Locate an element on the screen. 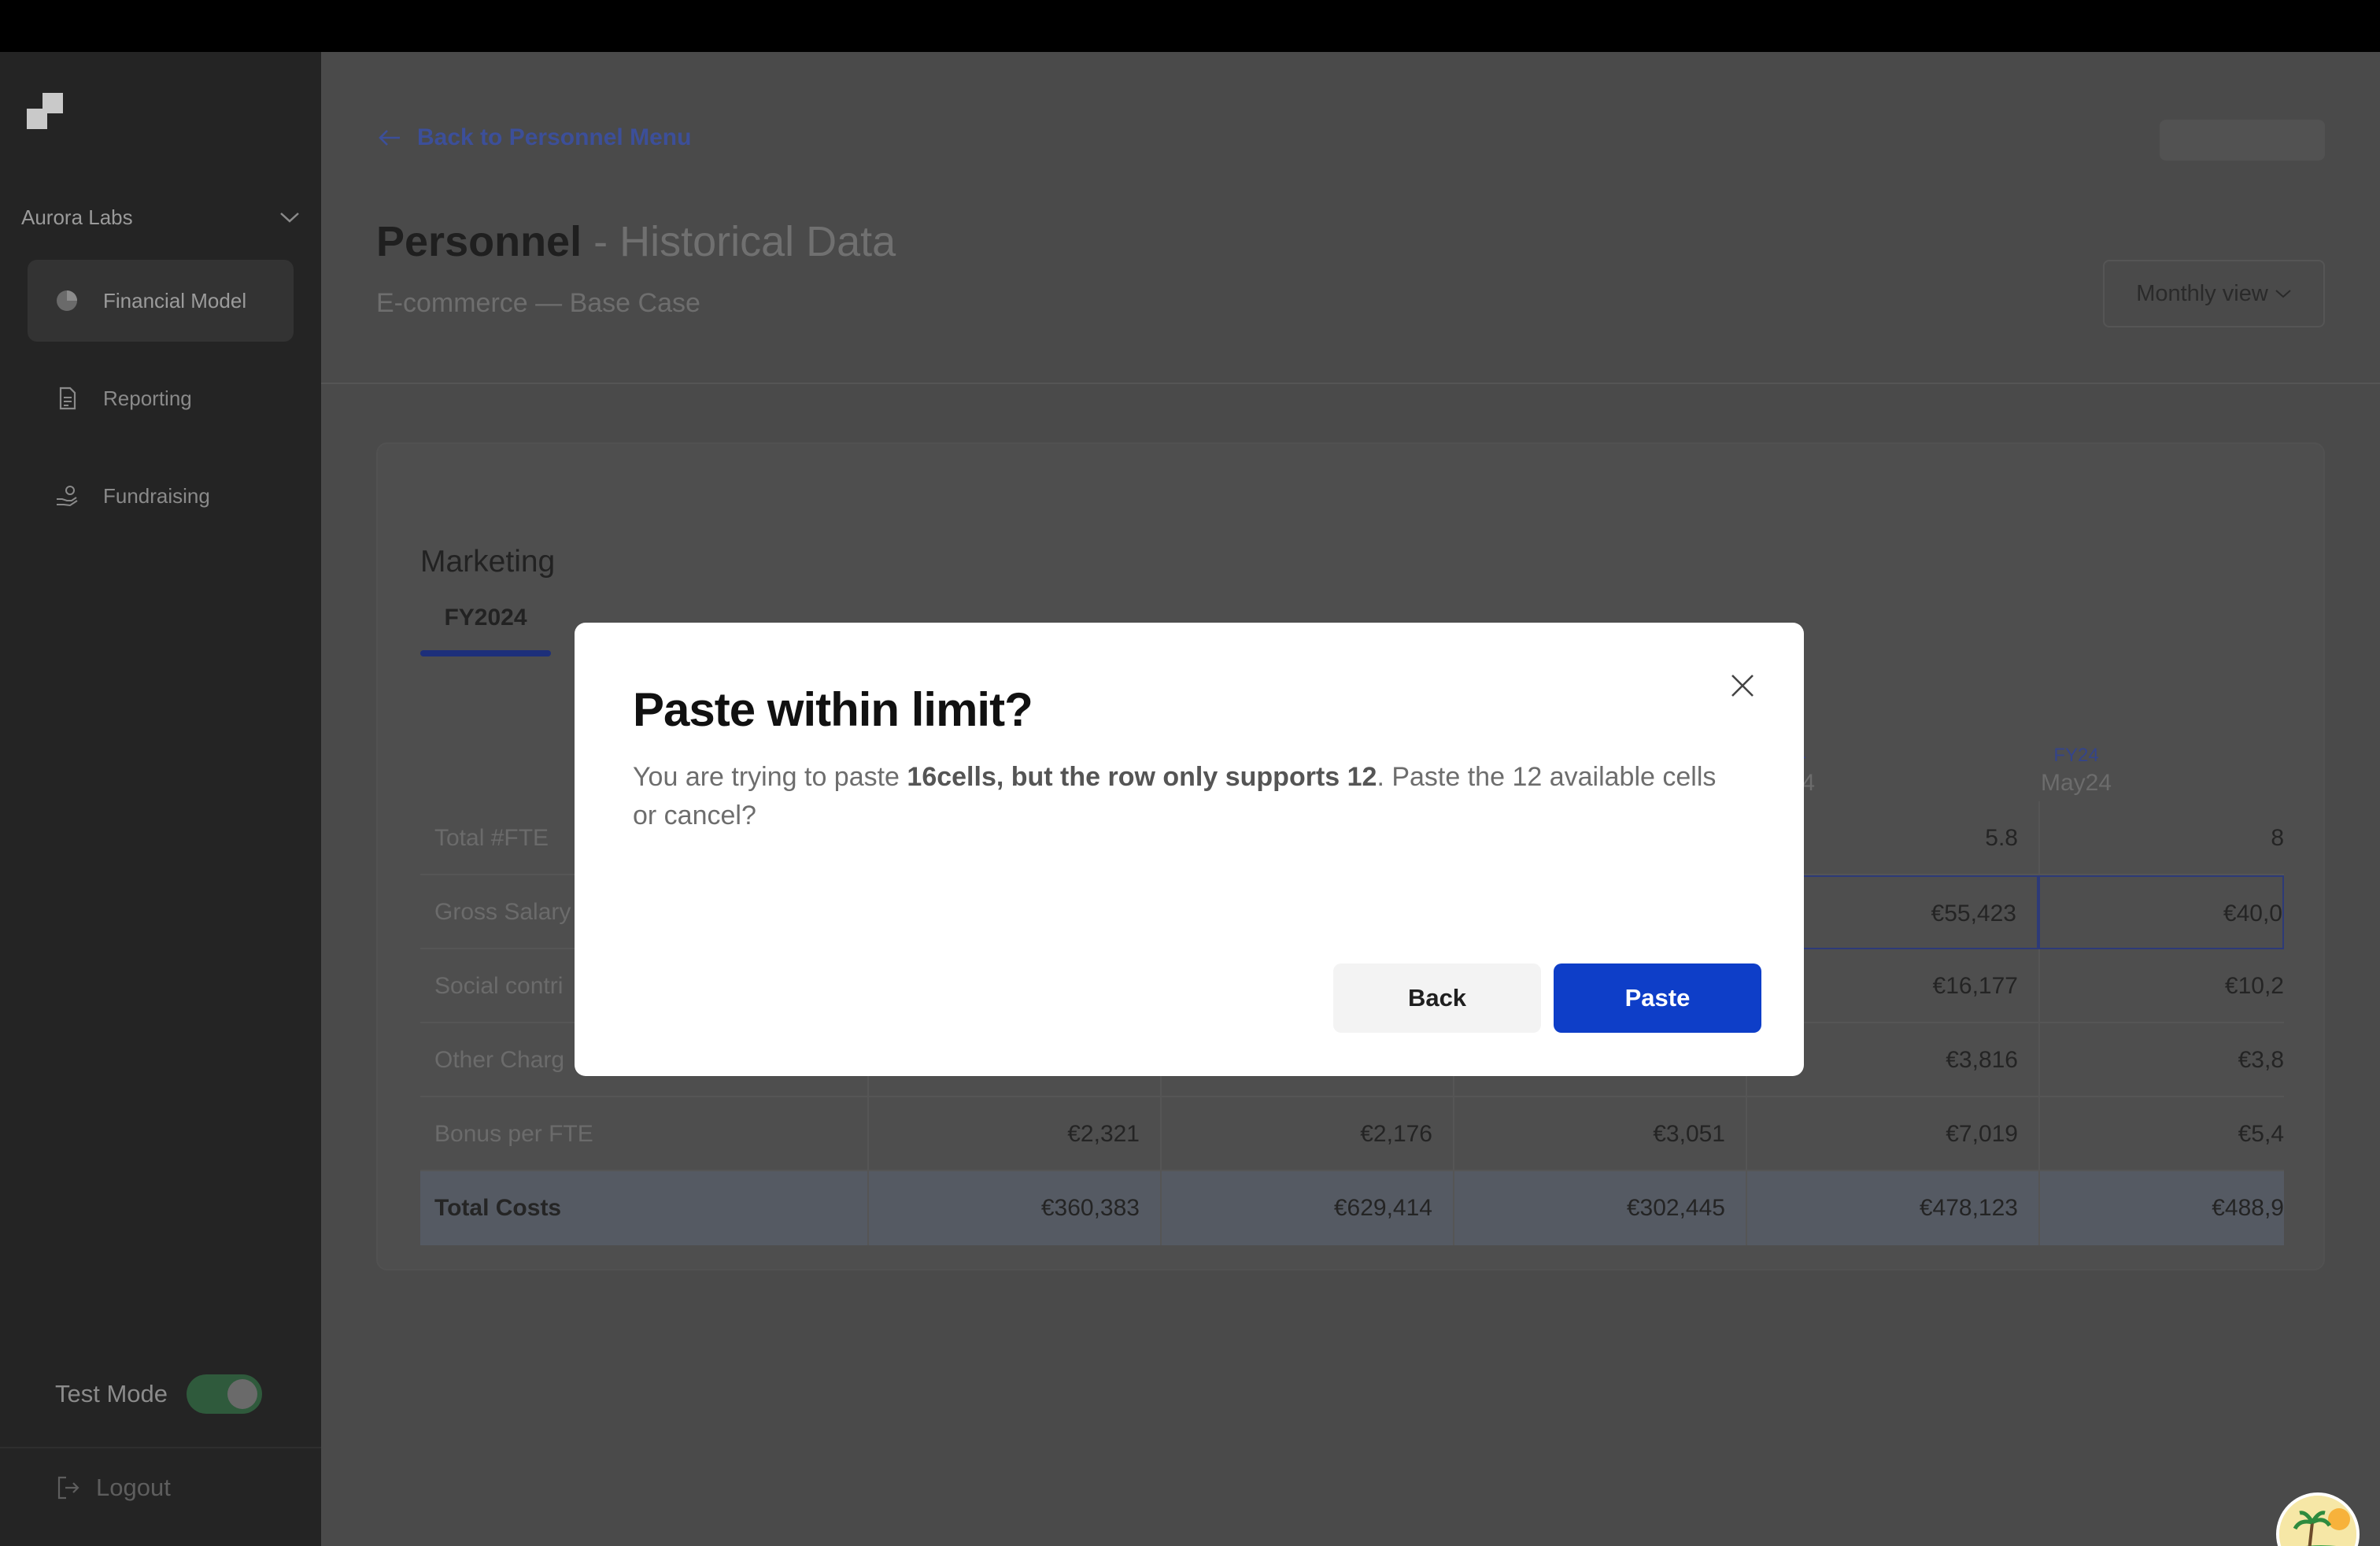 The image size is (2380, 1546). paste-button: Paste is located at coordinates (1657, 998).